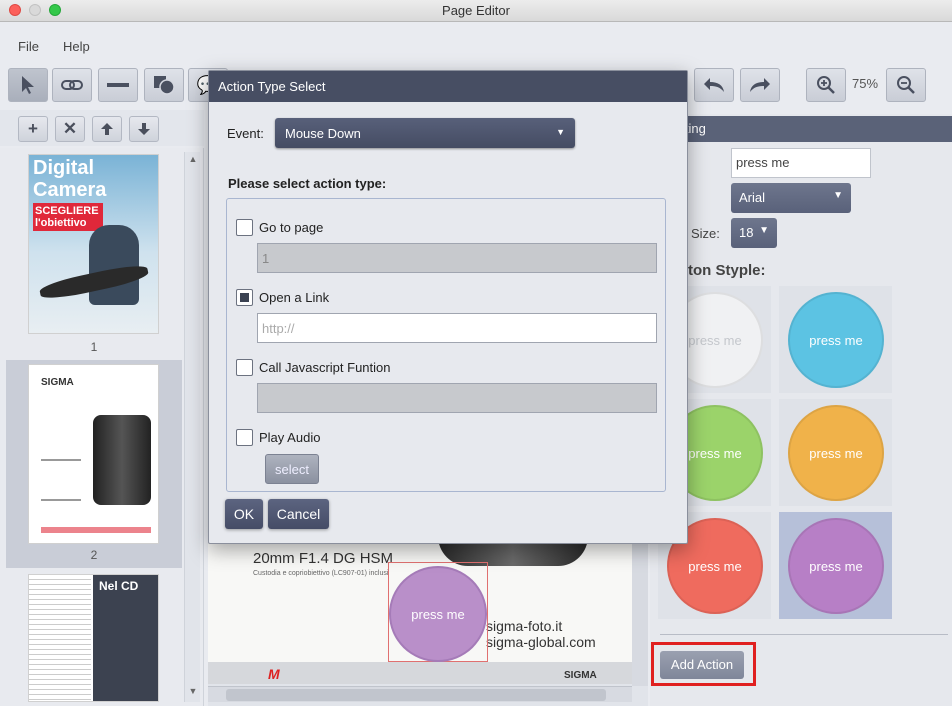 The height and width of the screenshot is (706, 952). Describe the element at coordinates (114, 265) in the screenshot. I see `cover-figure` at that location.